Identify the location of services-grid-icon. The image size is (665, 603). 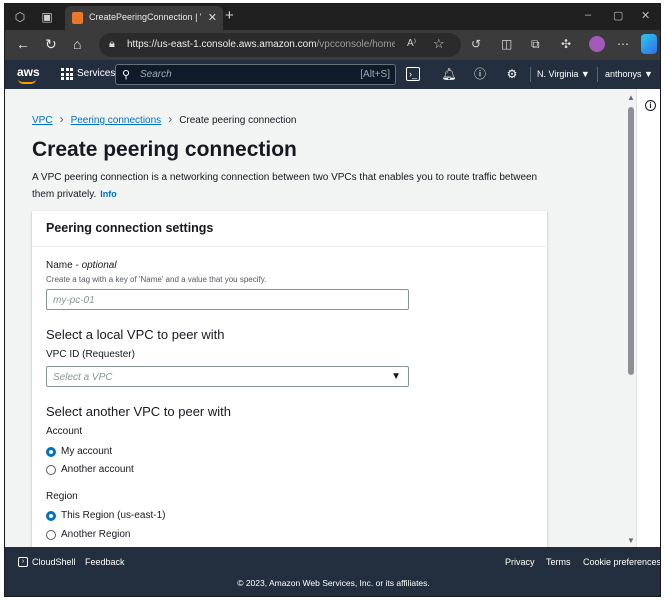
(67, 74).